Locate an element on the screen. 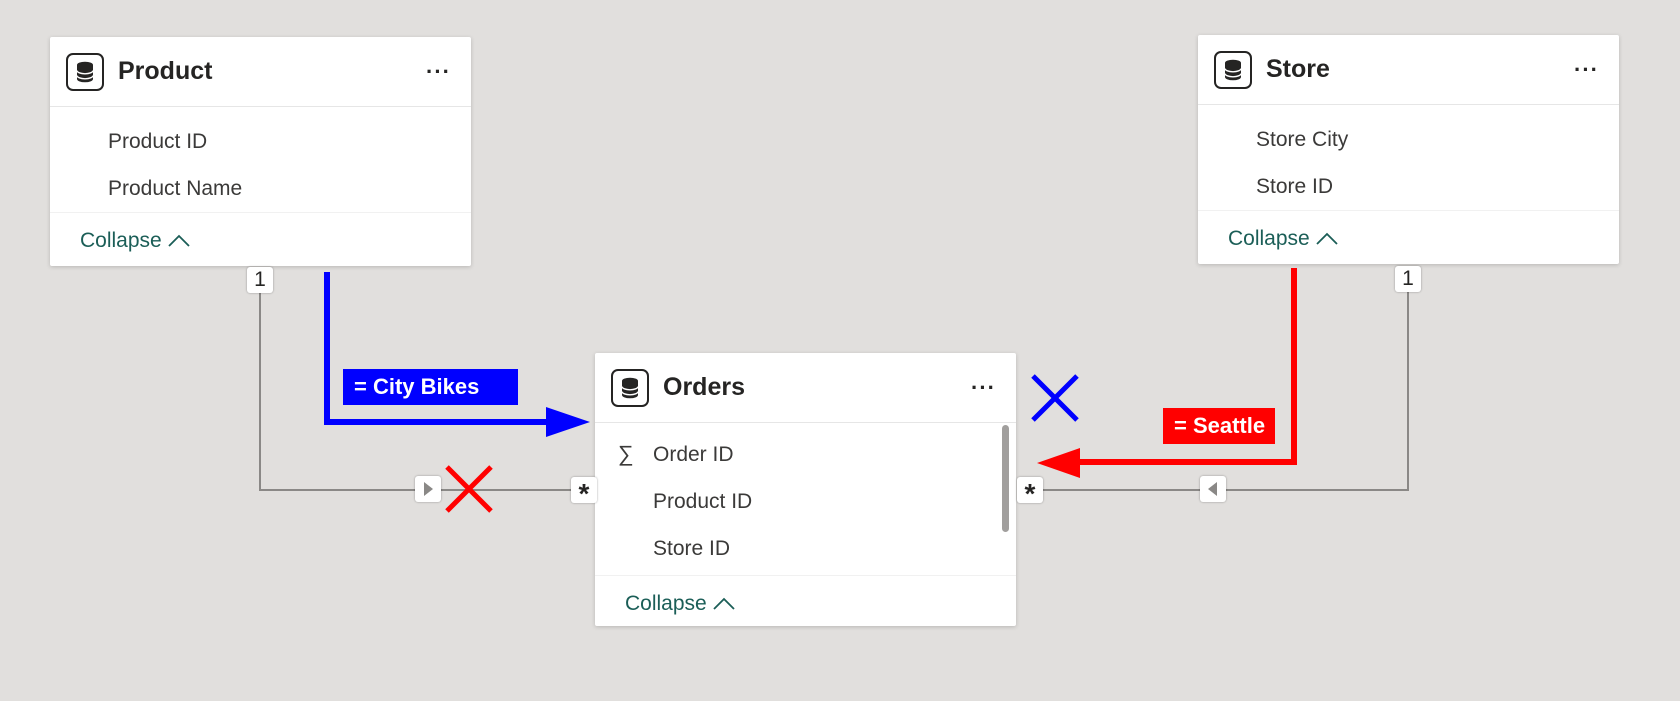  cardinality-many-left: * is located at coordinates (584, 493).